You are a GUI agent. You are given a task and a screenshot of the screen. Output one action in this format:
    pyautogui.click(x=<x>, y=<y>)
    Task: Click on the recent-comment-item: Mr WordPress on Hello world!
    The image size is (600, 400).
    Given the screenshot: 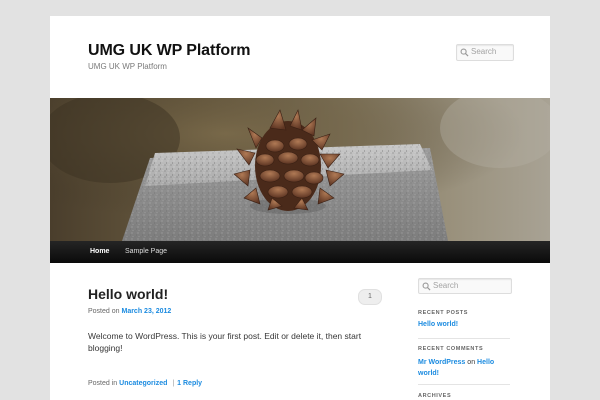 What is the action you would take?
    pyautogui.click(x=464, y=368)
    